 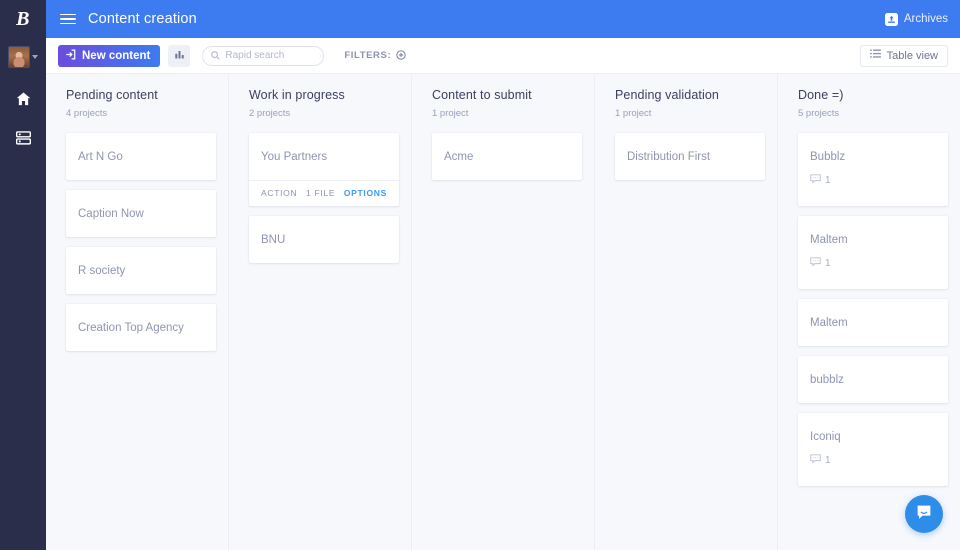 I want to click on sidebar-item-home, so click(x=23, y=99).